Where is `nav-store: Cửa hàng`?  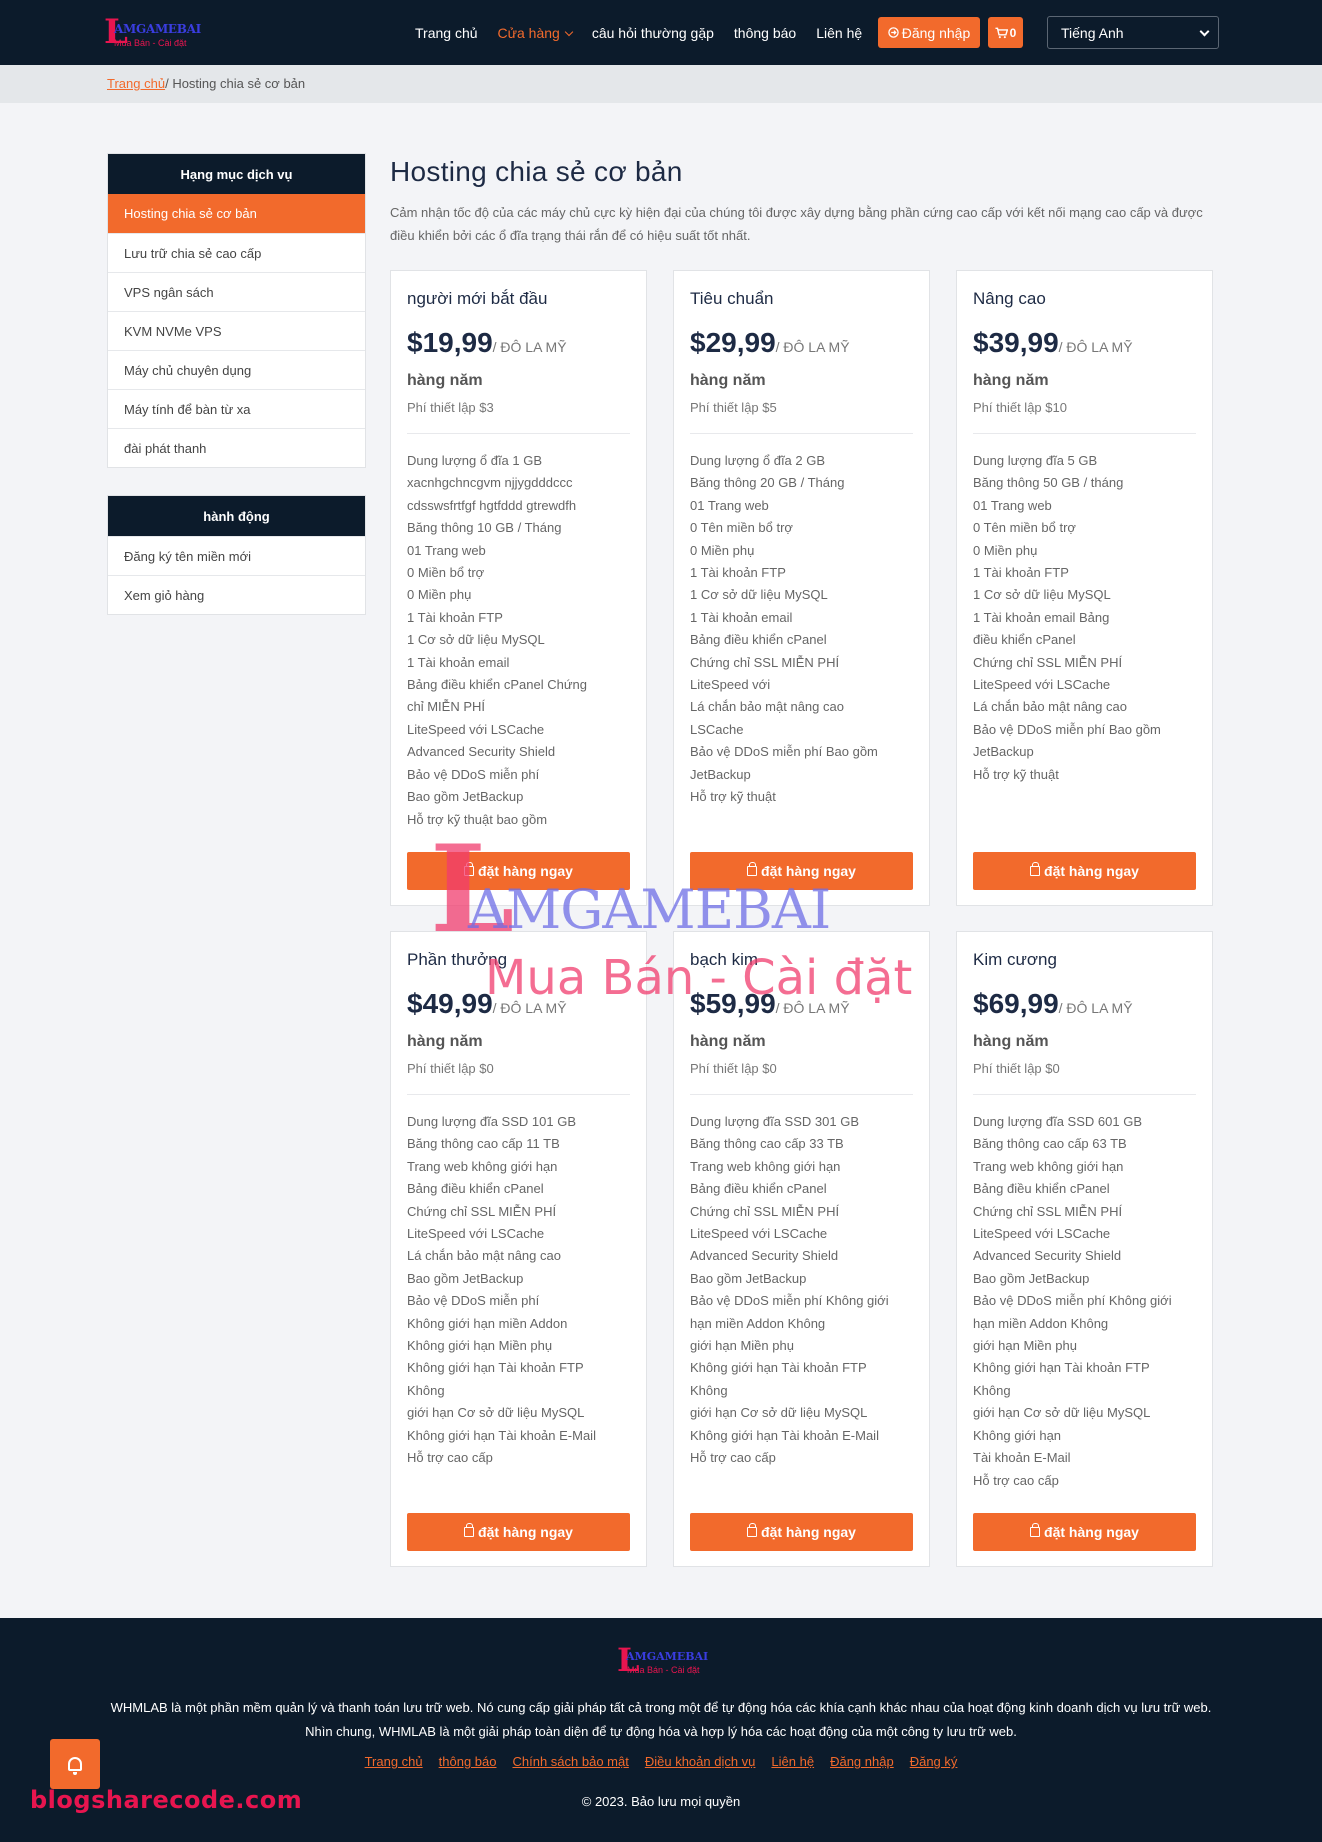
nav-store: Cửa hàng is located at coordinates (535, 33).